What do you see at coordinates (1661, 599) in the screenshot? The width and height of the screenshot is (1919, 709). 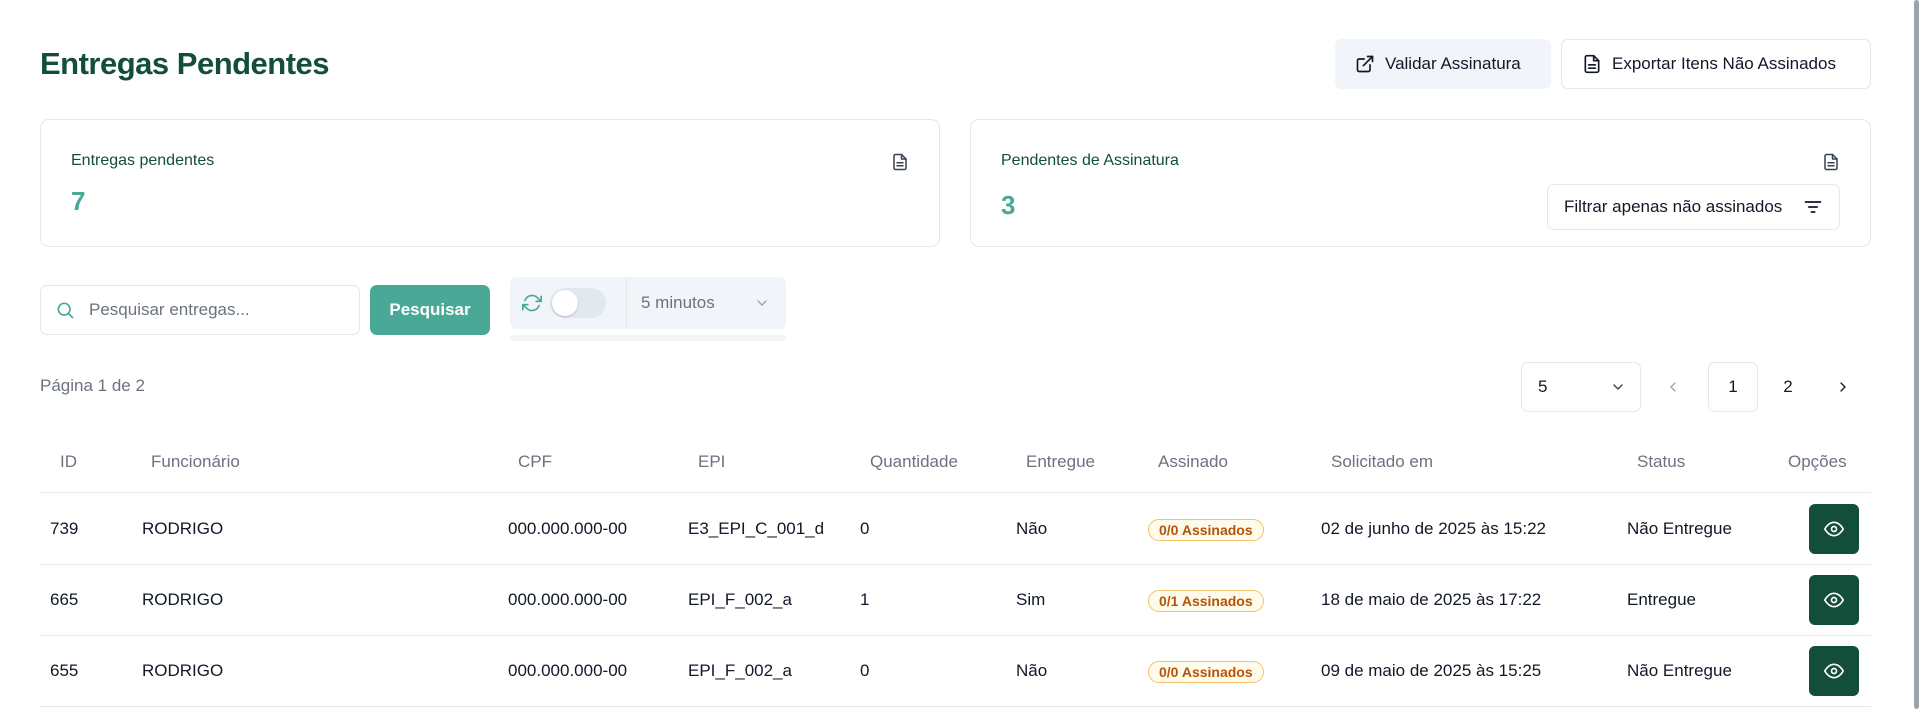 I see `cell-status: Entregue` at bounding box center [1661, 599].